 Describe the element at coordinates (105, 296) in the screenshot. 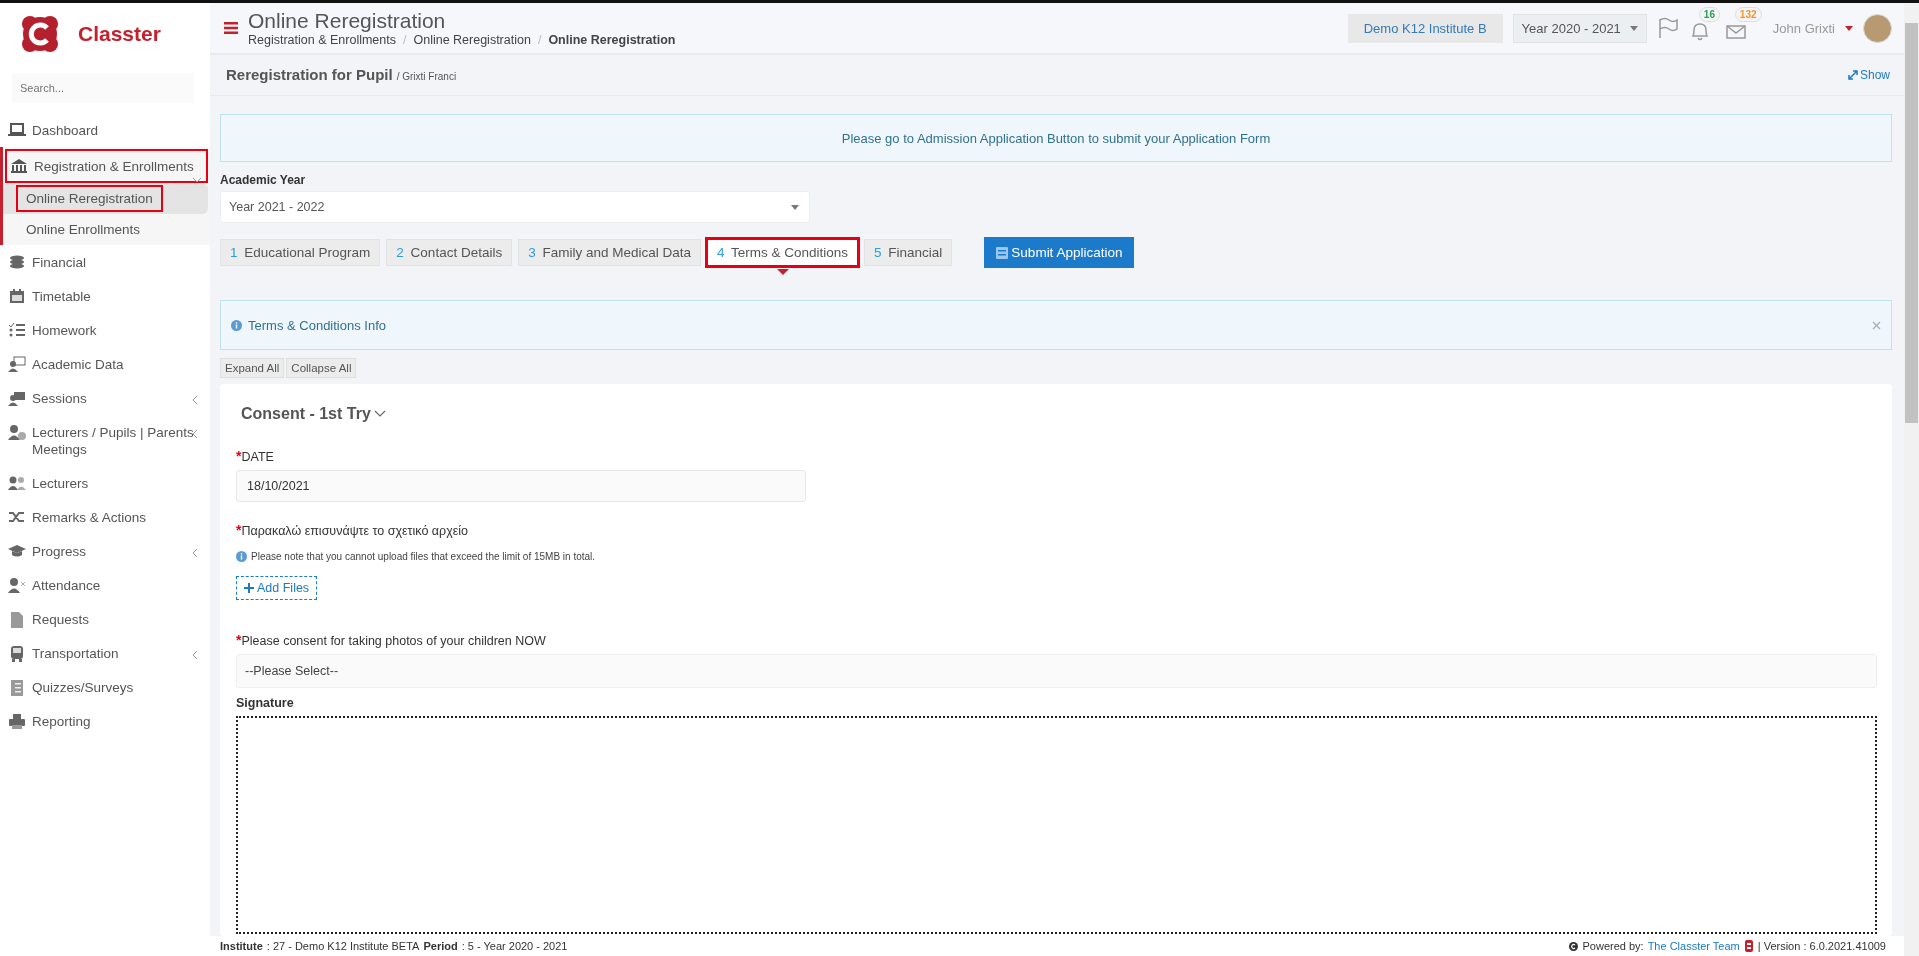

I see `sidebar-item: Timetable` at that location.